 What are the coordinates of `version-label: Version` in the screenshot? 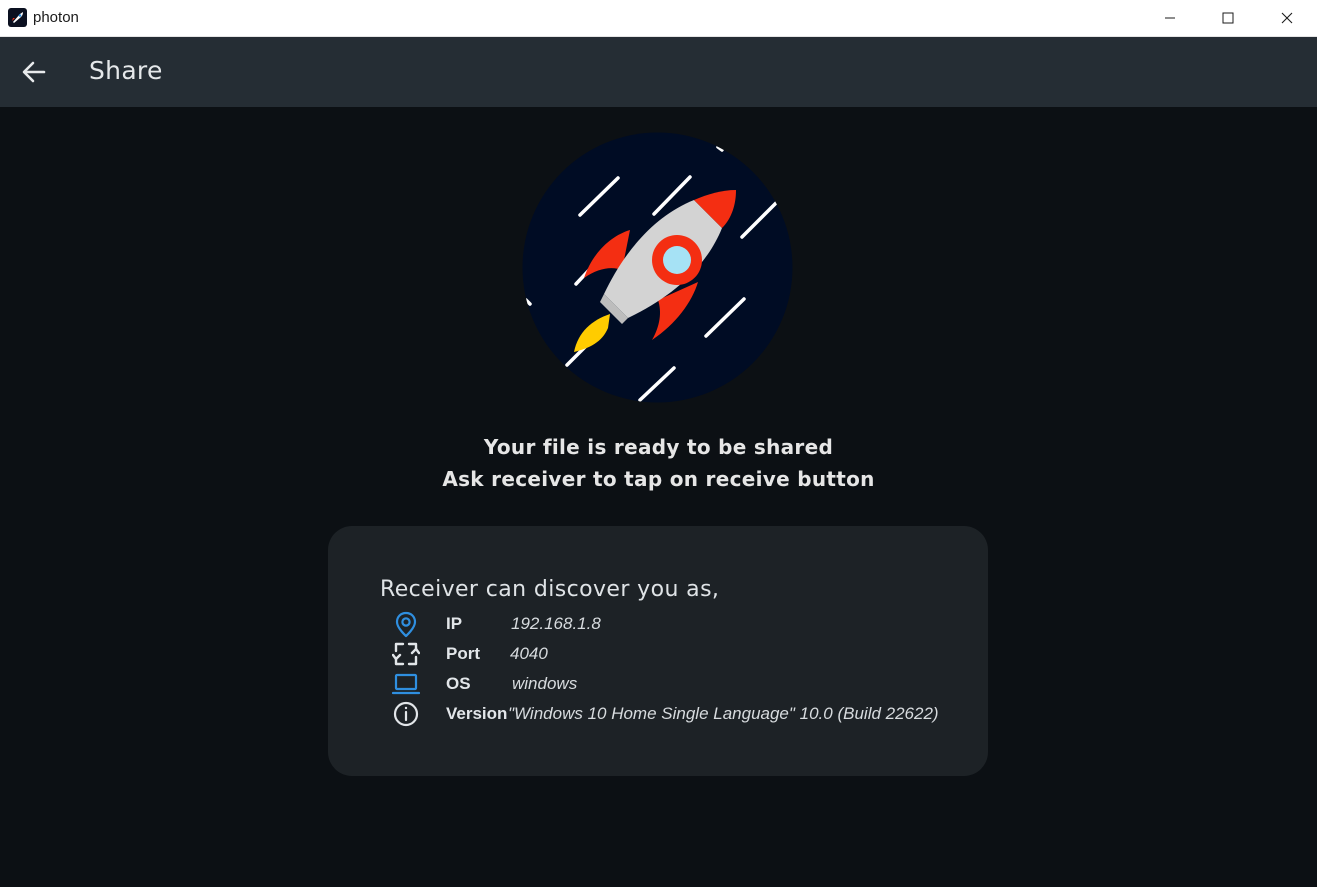 It's located at (477, 713).